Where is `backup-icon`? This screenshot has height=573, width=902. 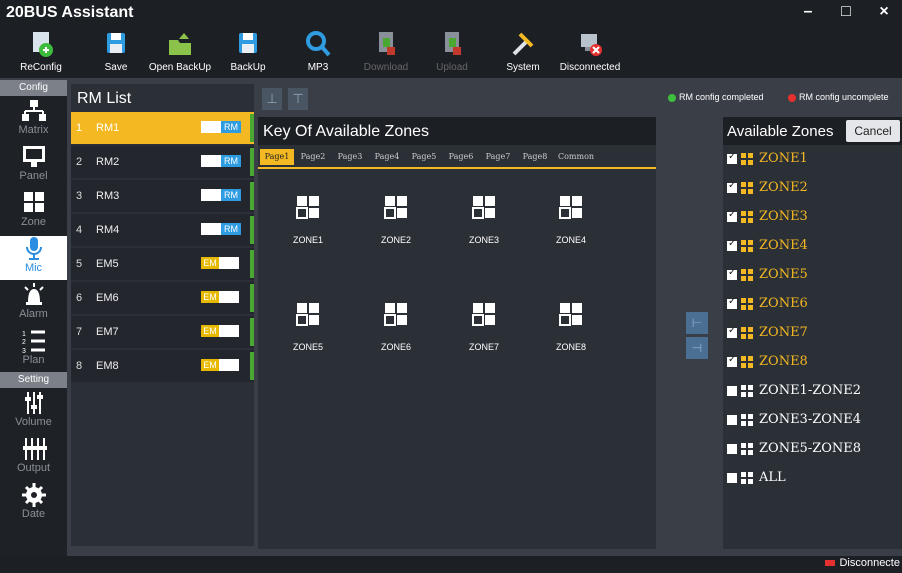
backup-icon is located at coordinates (248, 43).